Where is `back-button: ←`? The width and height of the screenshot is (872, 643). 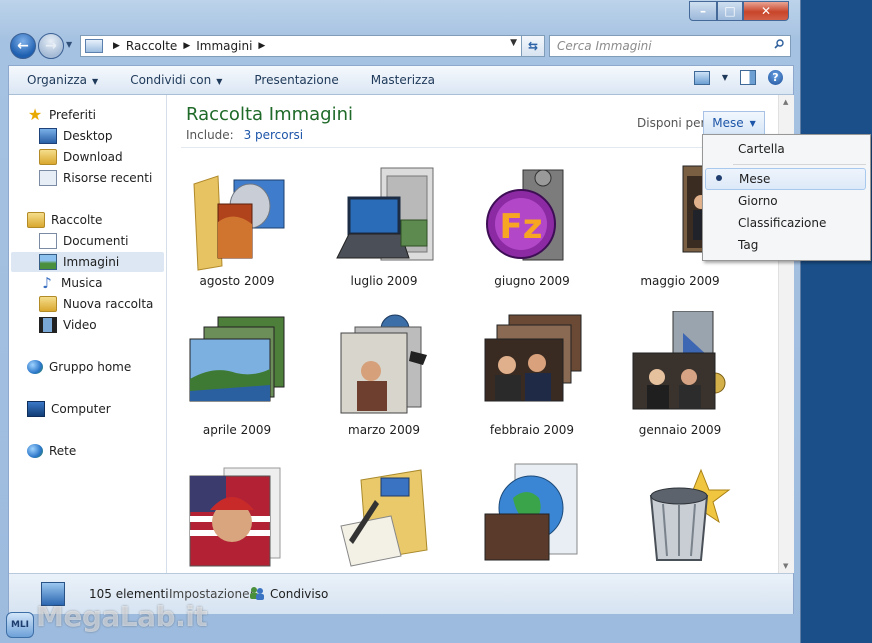
back-button: ← is located at coordinates (23, 46).